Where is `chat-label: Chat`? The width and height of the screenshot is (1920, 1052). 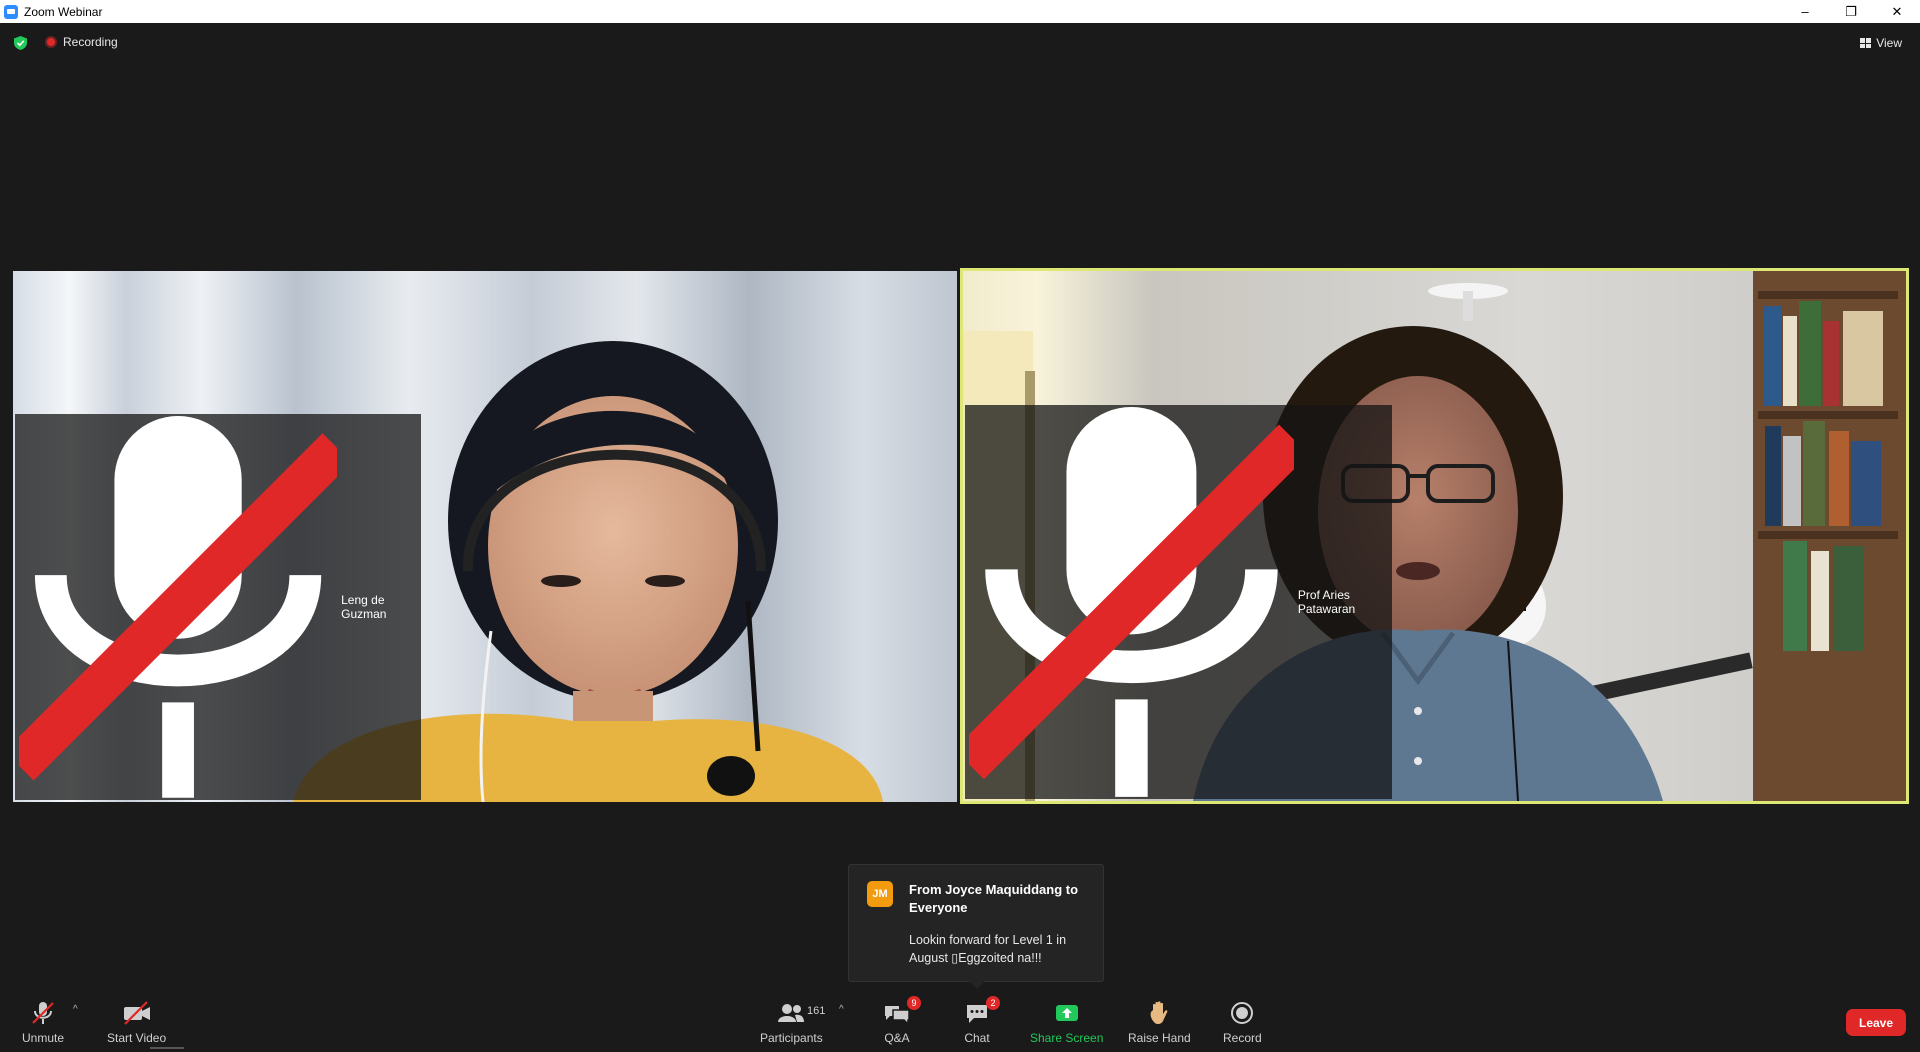
chat-label: Chat is located at coordinates (977, 1038).